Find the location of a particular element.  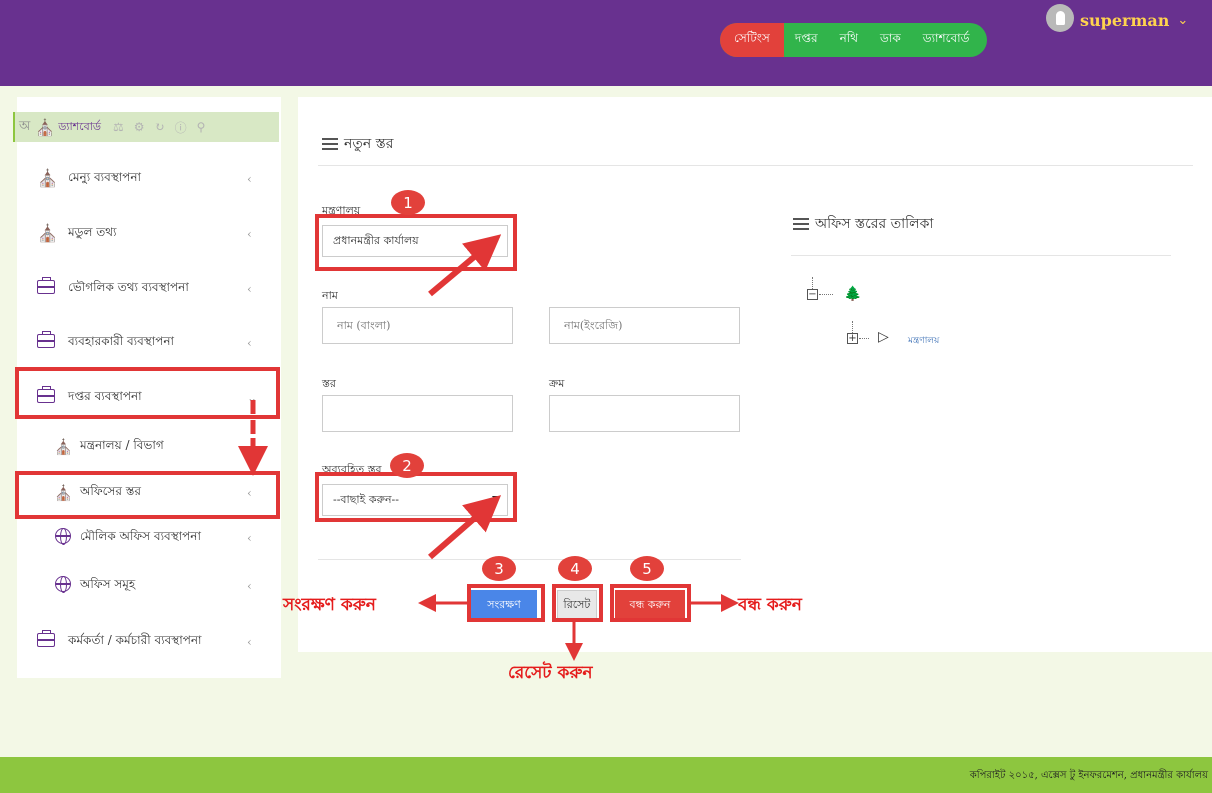

step-badge-2: 2 is located at coordinates (407, 465).